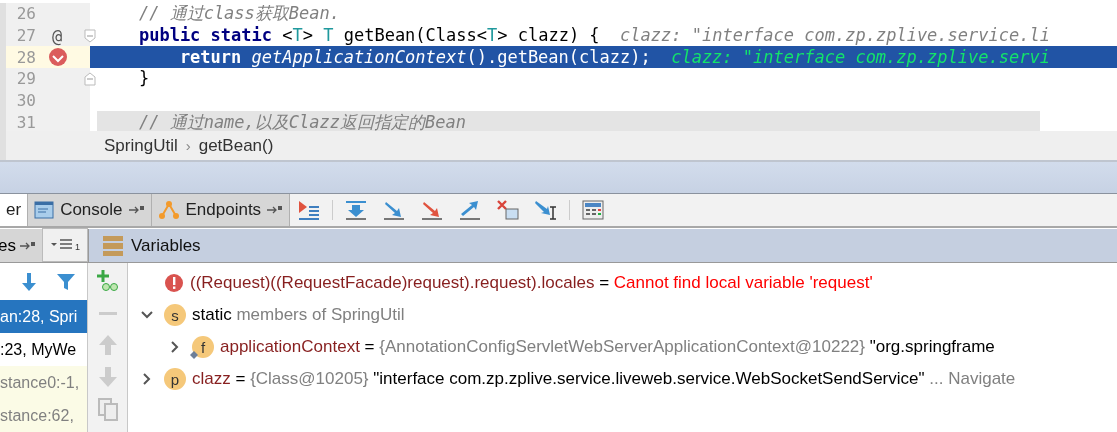  What do you see at coordinates (66, 281) in the screenshot?
I see `filter-icon` at bounding box center [66, 281].